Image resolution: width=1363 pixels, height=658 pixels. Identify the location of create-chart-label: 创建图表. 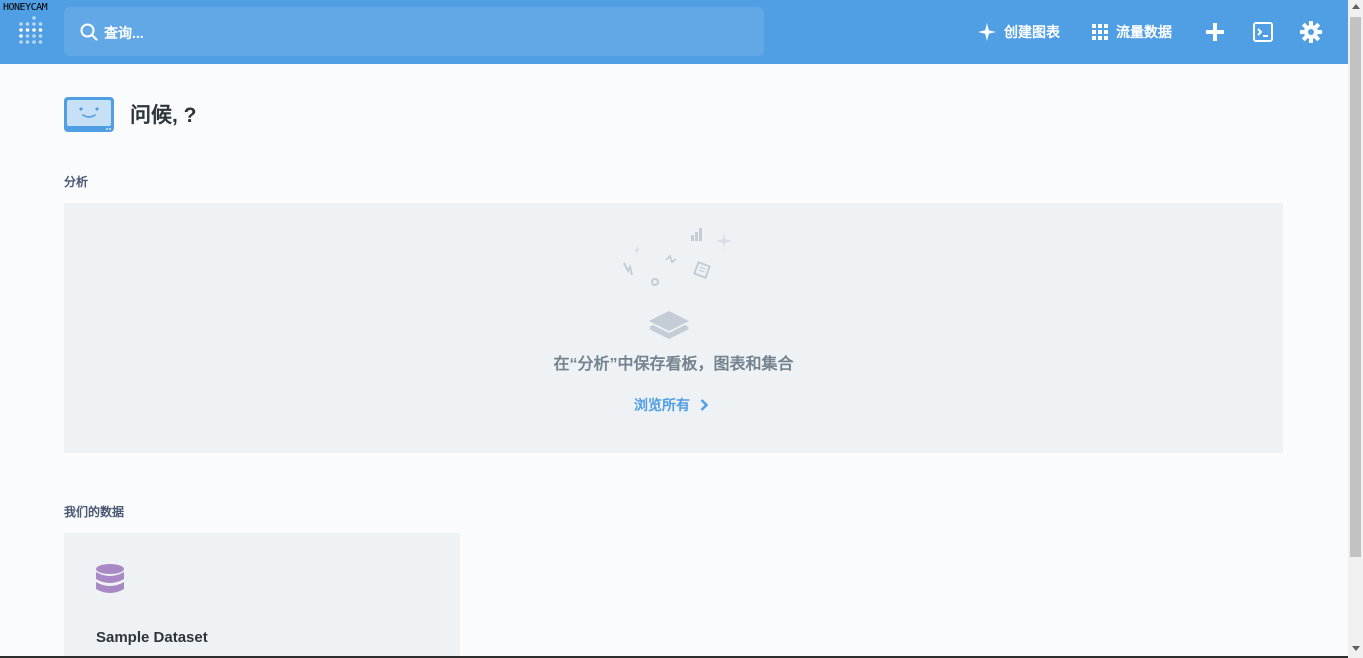
(1032, 32).